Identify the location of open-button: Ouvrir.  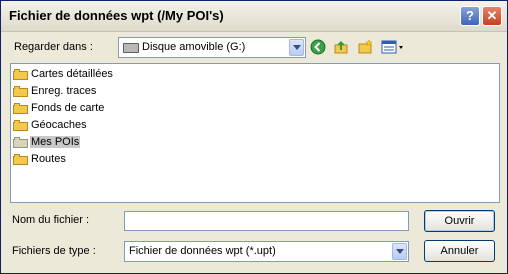
(459, 221).